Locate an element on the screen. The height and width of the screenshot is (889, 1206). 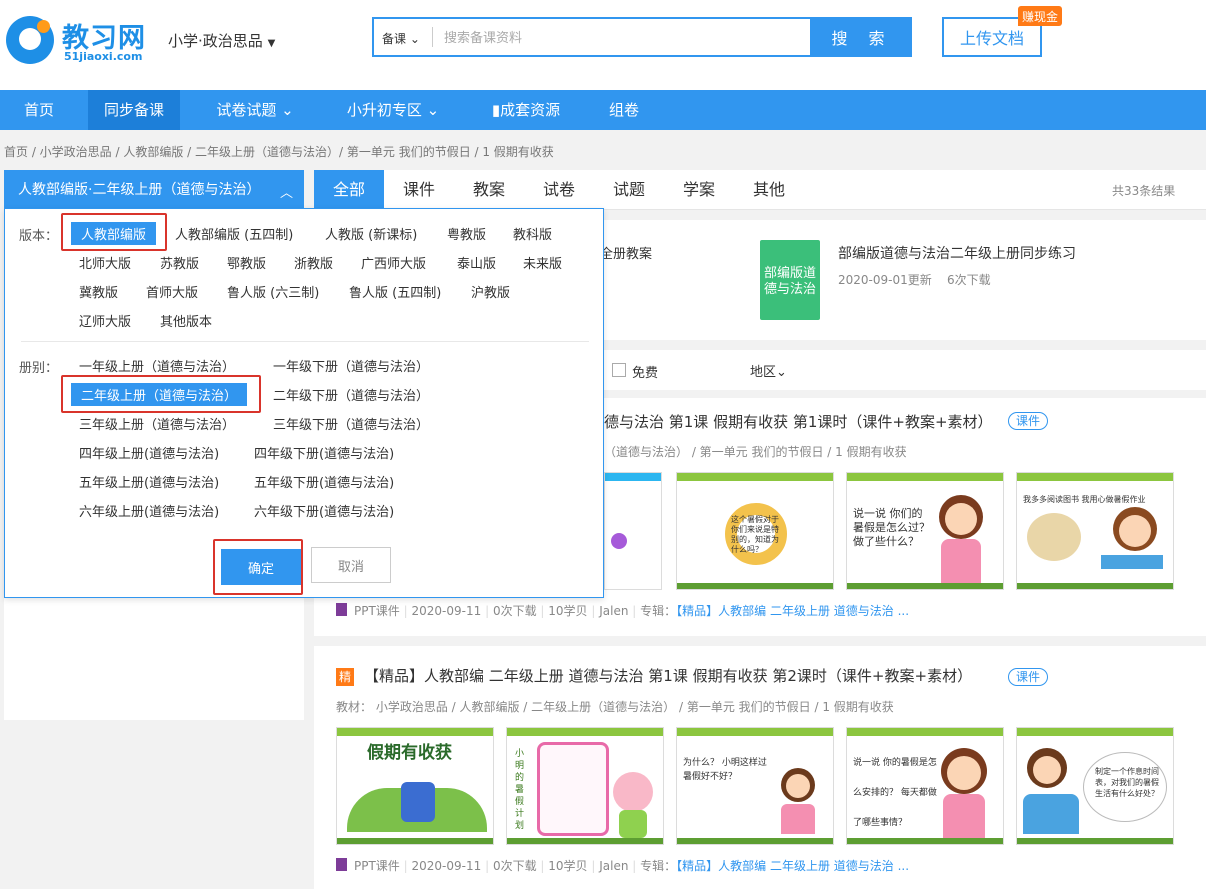
edition-option: 北师大版 is located at coordinates (105, 262).